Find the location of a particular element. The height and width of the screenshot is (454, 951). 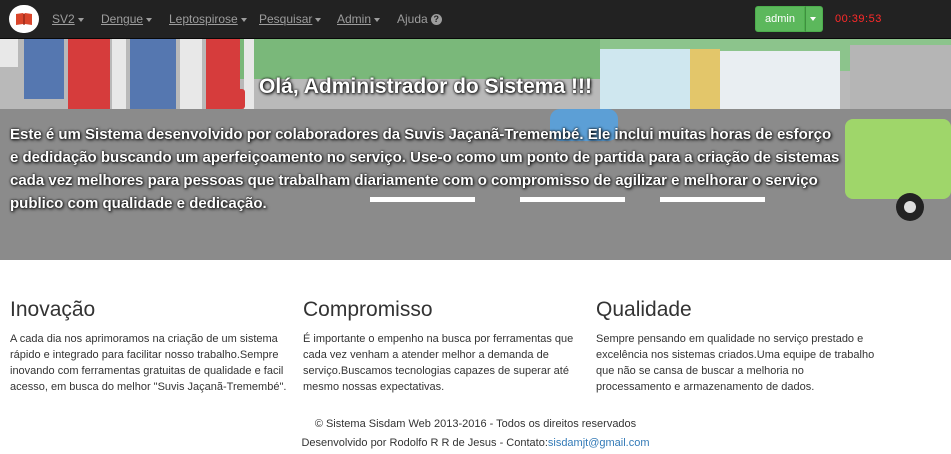

feature-title: Inovação is located at coordinates (53, 309).